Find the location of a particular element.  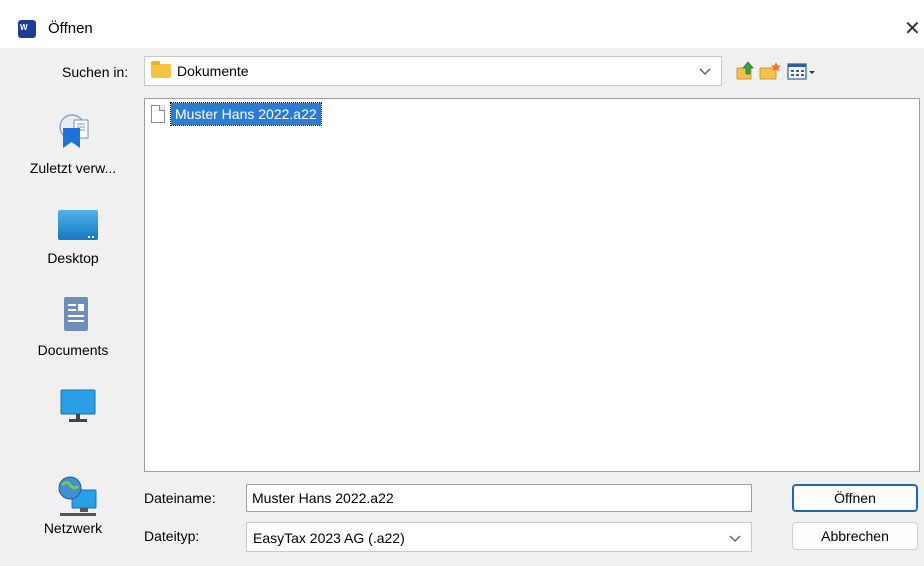

title-bar: W Öffnen ✕ is located at coordinates (462, 24).